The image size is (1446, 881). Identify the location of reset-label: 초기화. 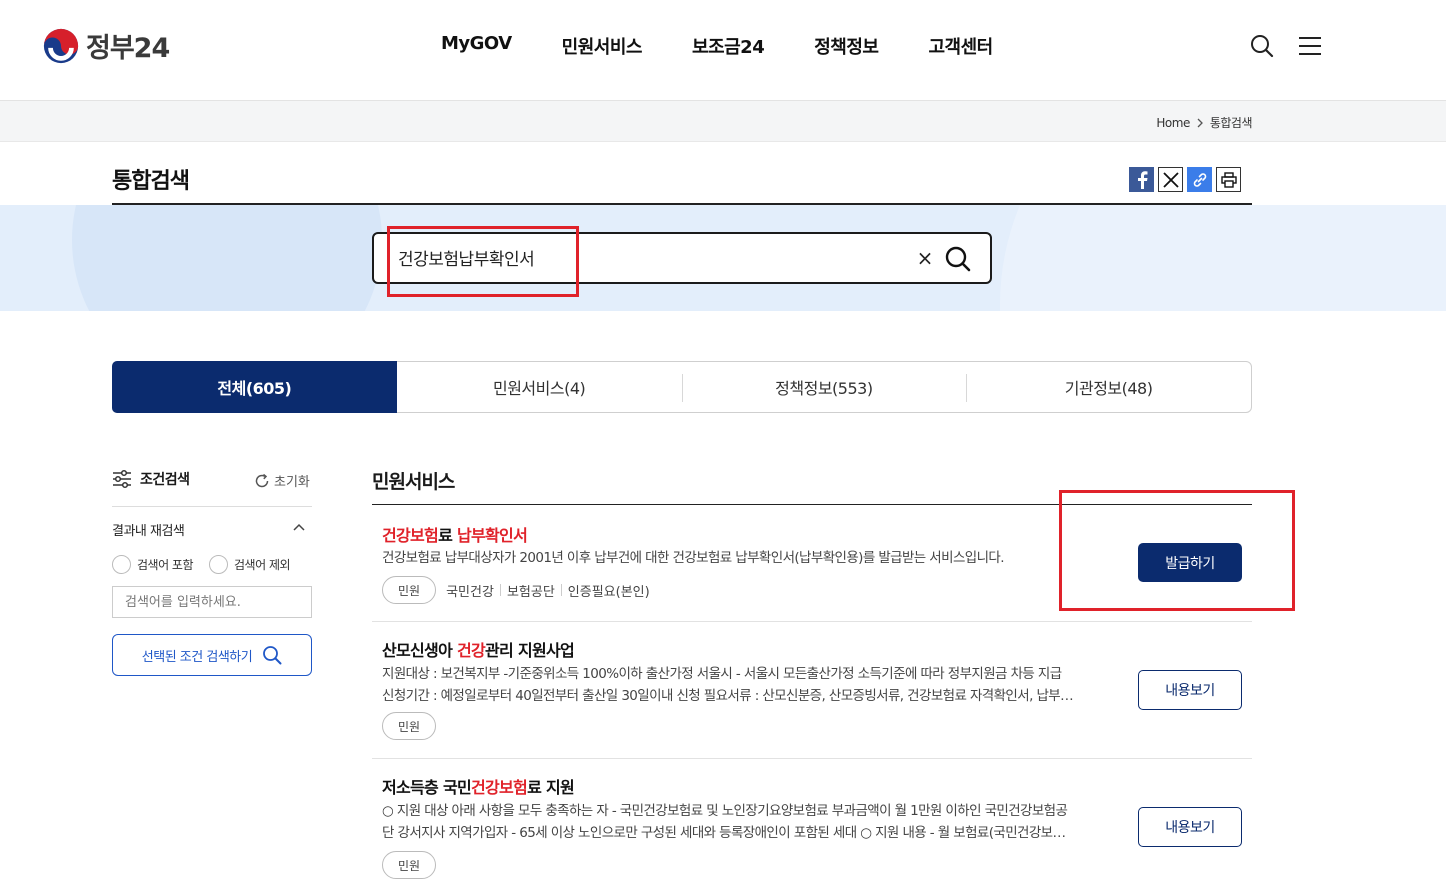
(292, 482).